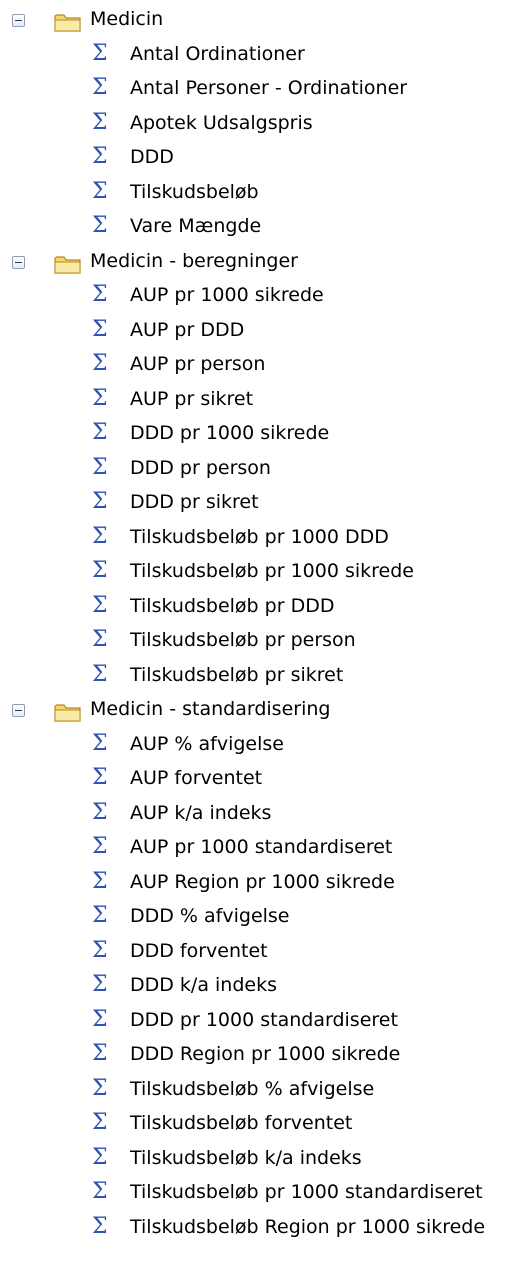 Image resolution: width=519 pixels, height=1268 pixels. I want to click on tree-measure-item: Σ Apotek Udsalgspris, so click(259, 125).